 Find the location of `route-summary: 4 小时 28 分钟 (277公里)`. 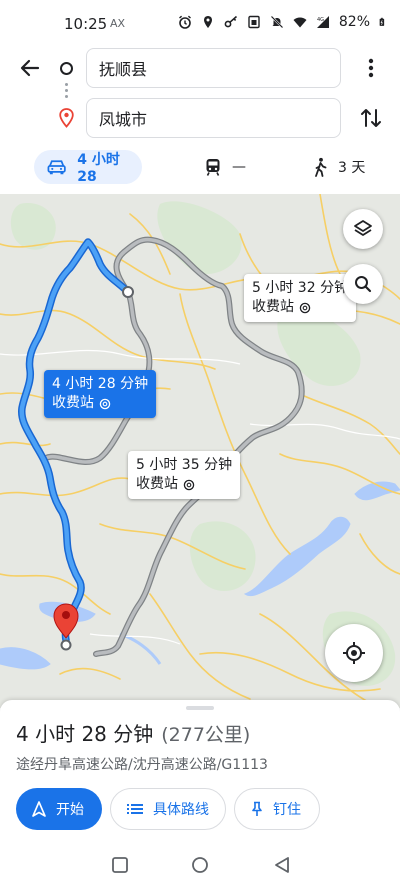

route-summary: 4 小时 28 分钟 (277公里) is located at coordinates (133, 732).